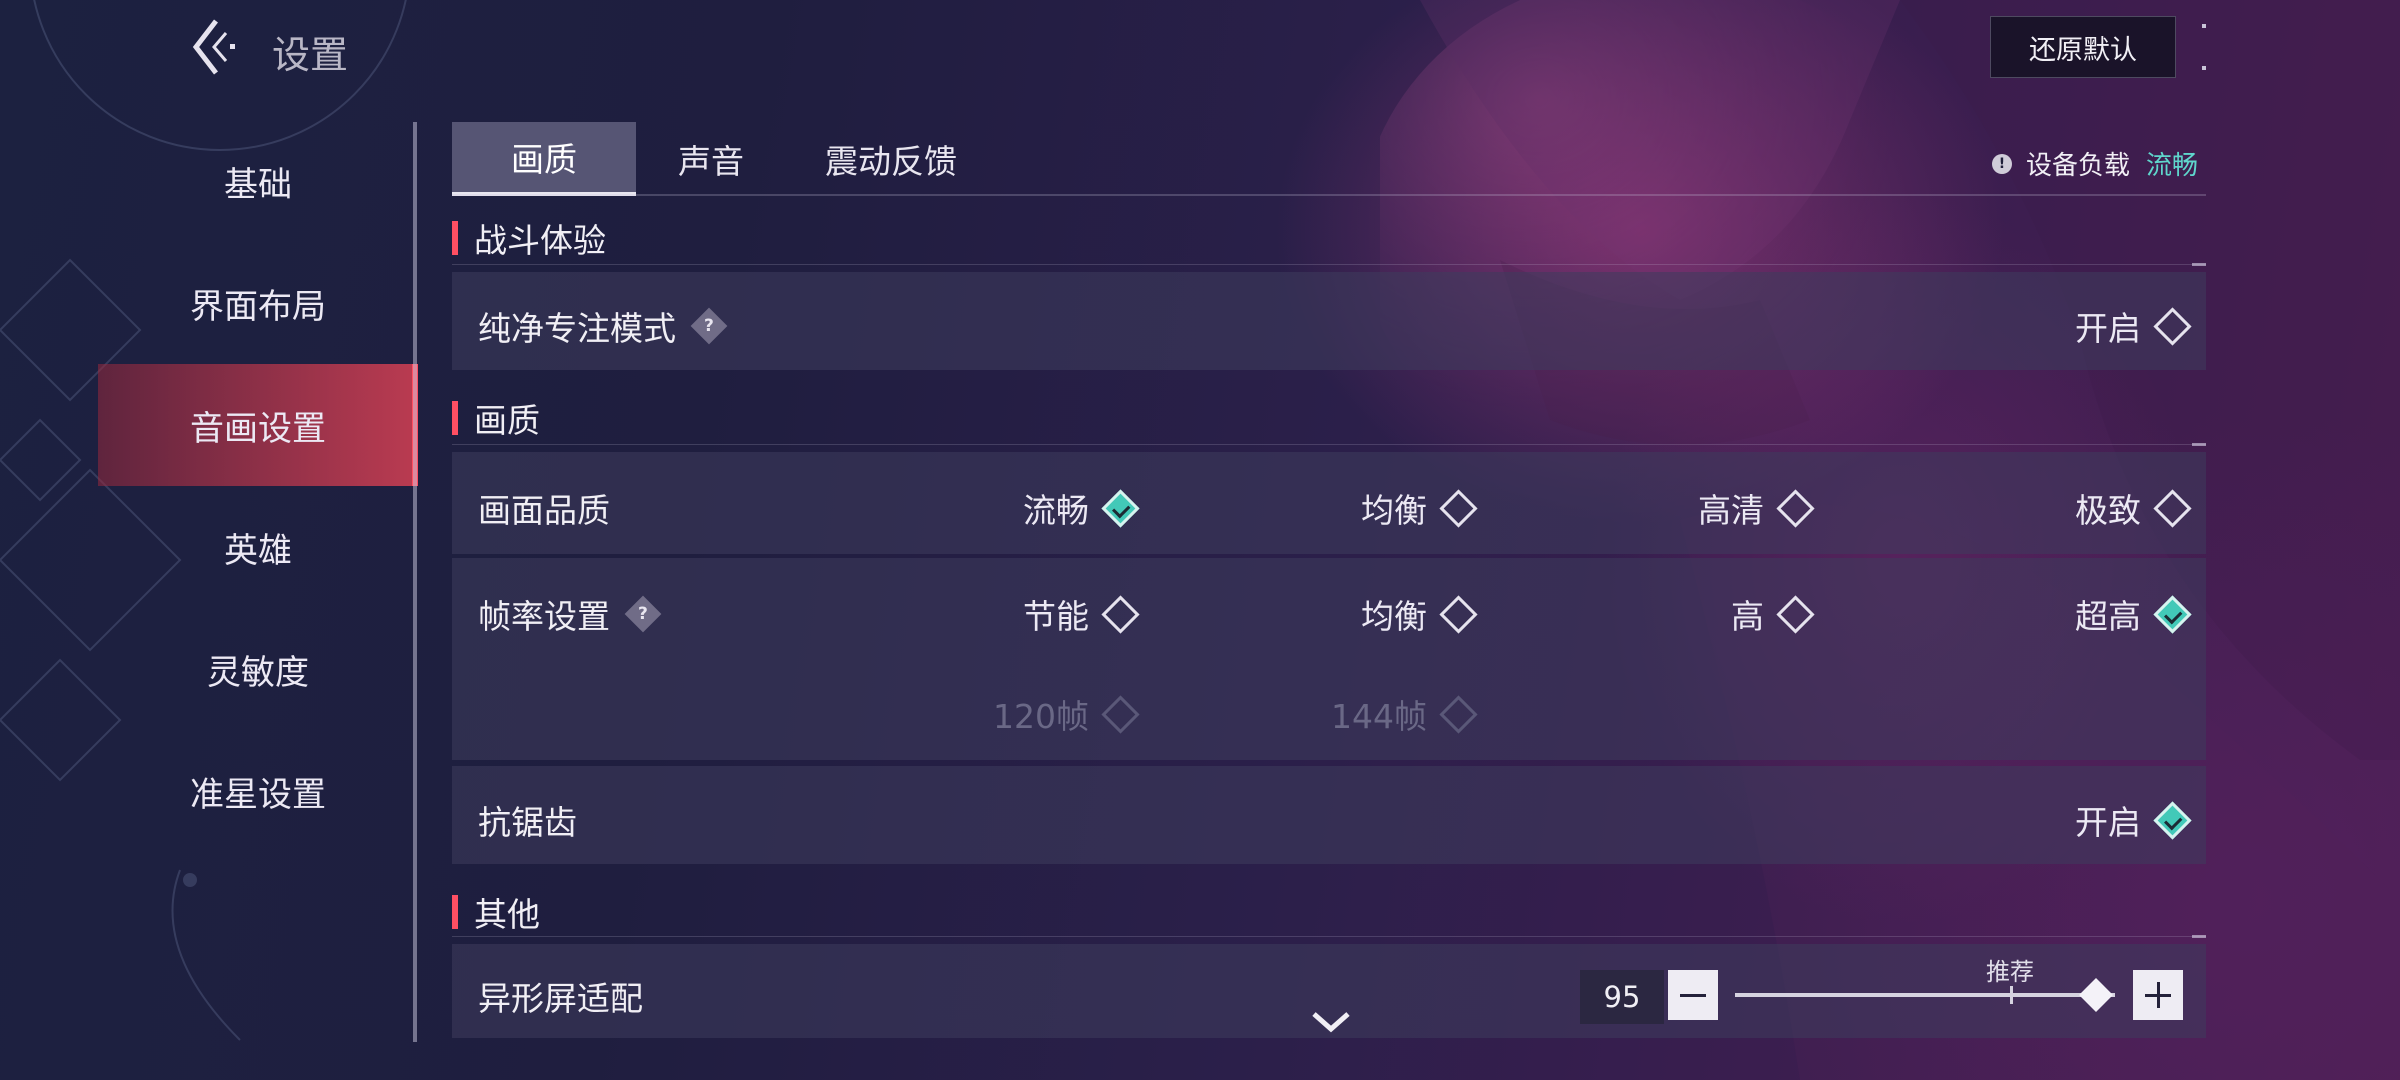 Image resolution: width=2400 pixels, height=1080 pixels. I want to click on reset-default-button: 还原默认, so click(2083, 47).